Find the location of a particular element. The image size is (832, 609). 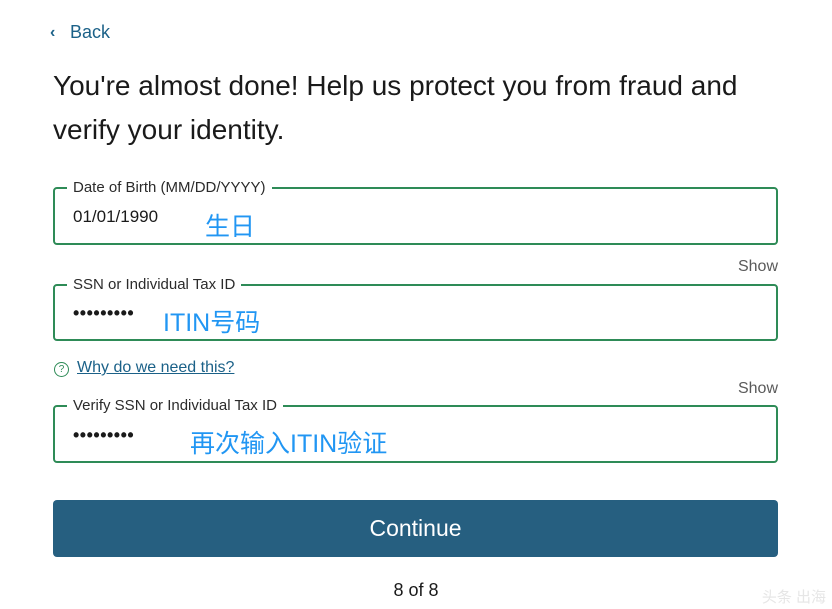

back-label: Back is located at coordinates (90, 32).